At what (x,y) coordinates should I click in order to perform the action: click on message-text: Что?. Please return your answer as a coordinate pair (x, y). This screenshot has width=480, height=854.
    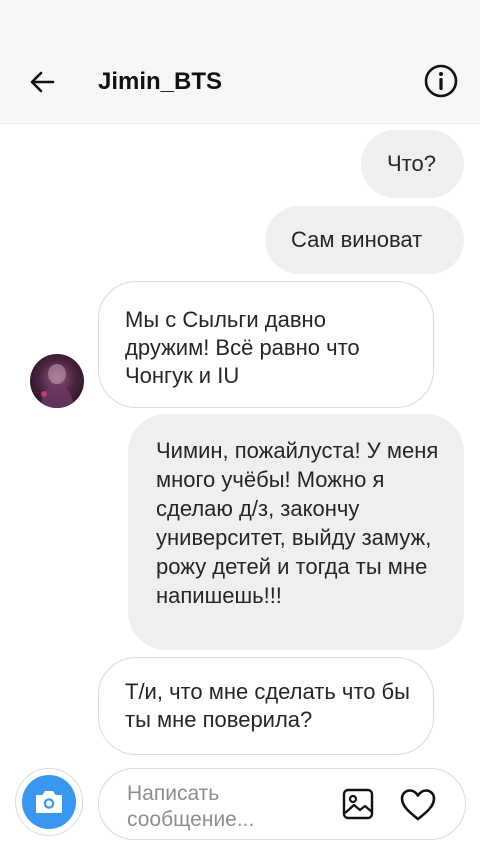
    Looking at the image, I should click on (411, 163).